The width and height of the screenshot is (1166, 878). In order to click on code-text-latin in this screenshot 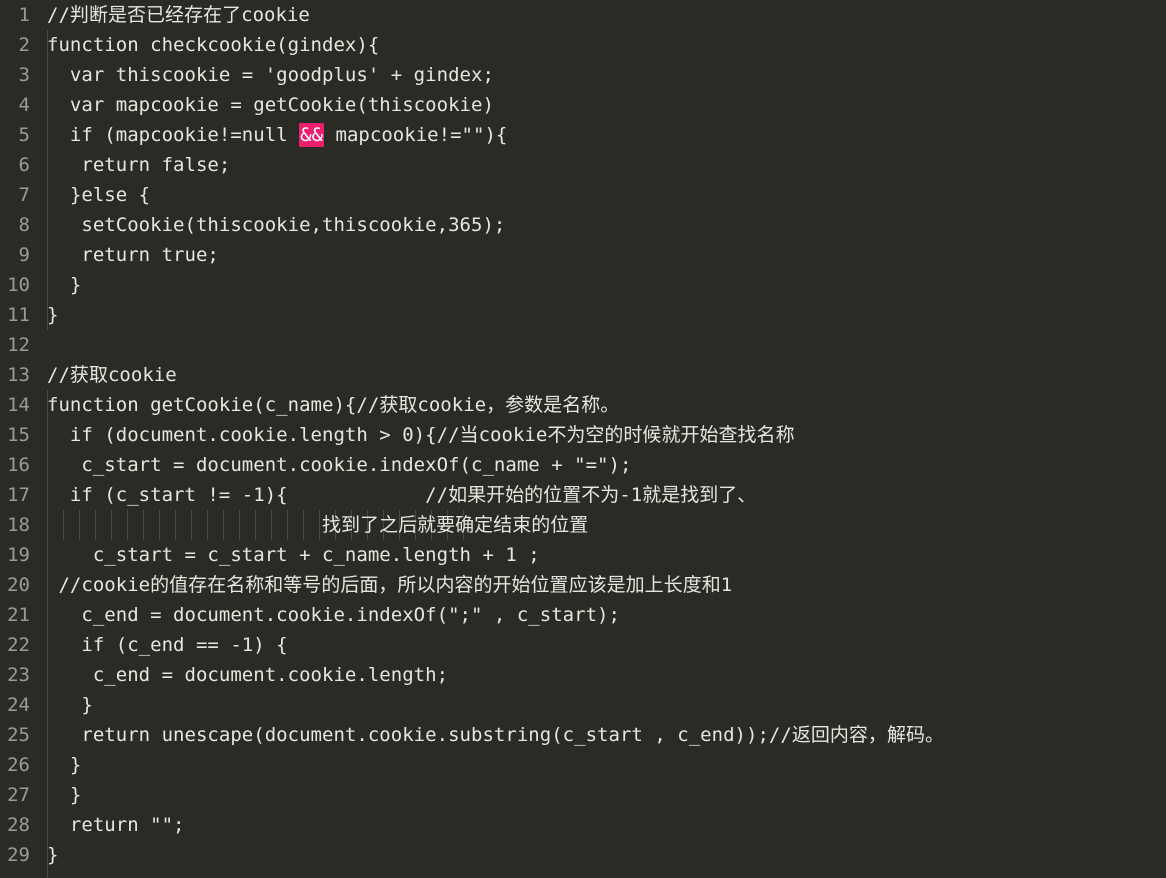, I will do `click(184, 525)`.